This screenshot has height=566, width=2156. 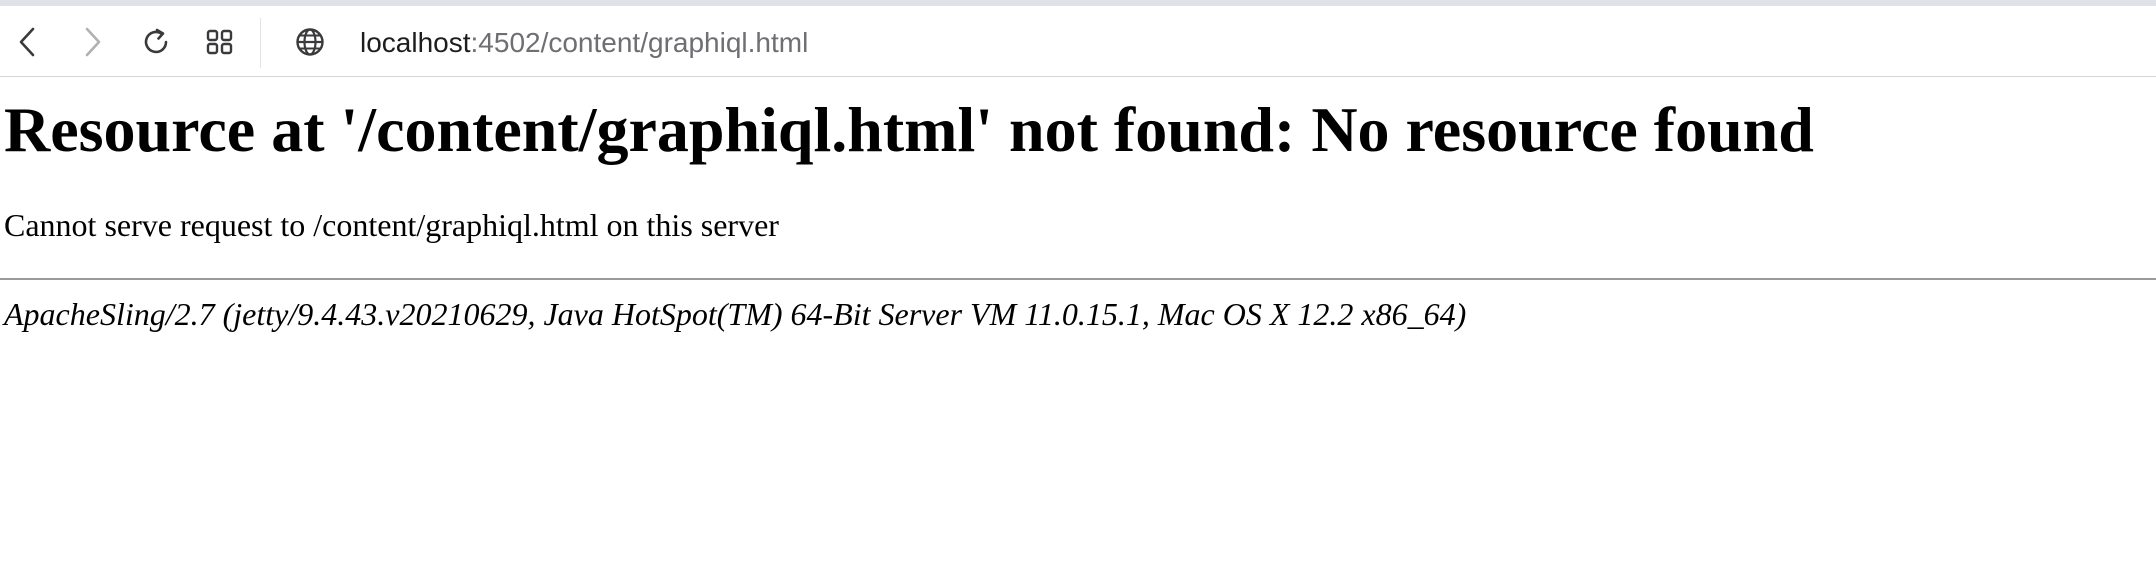 I want to click on url-host: localhost, so click(x=415, y=42).